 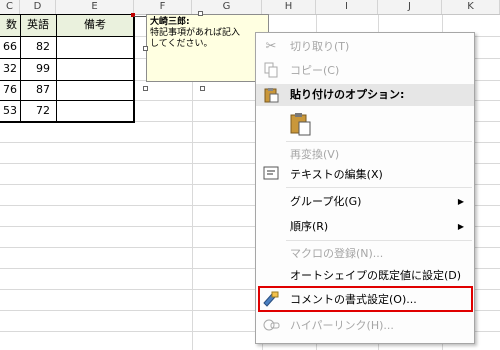 I want to click on menu-item-cut: ✂ 切り取り(T), so click(x=365, y=46).